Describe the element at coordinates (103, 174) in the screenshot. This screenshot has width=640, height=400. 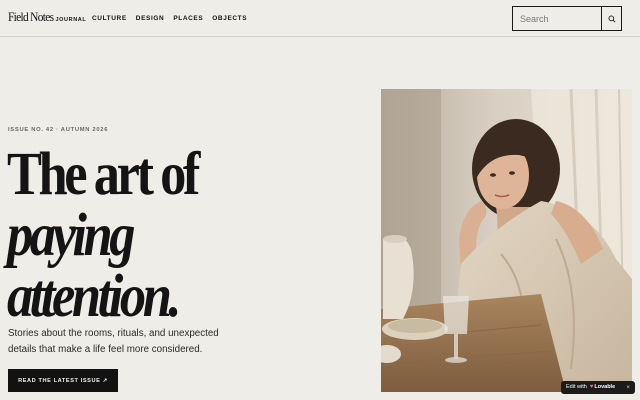
I see `headline-line-1: The art of` at that location.